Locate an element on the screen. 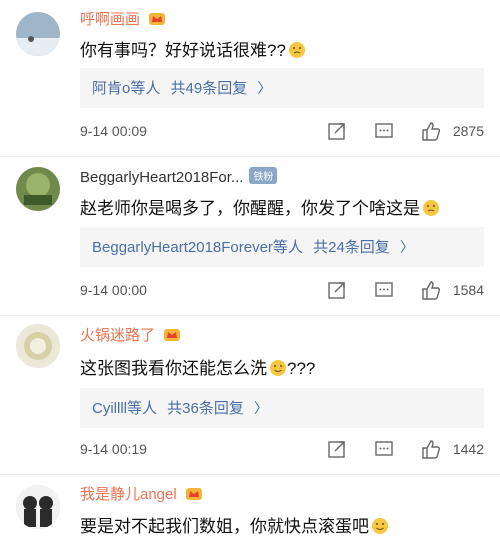 This screenshot has width=500, height=542. username: BeggarlyHeart2018For... 铁粉 is located at coordinates (179, 176).